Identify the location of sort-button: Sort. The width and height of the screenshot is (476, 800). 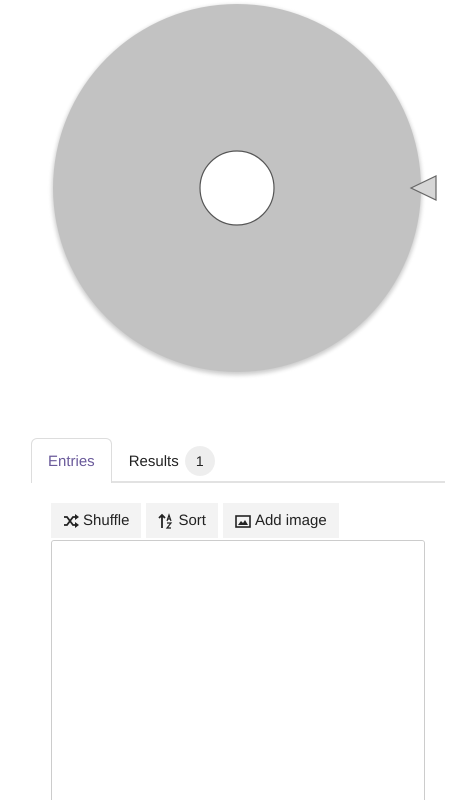
(182, 520).